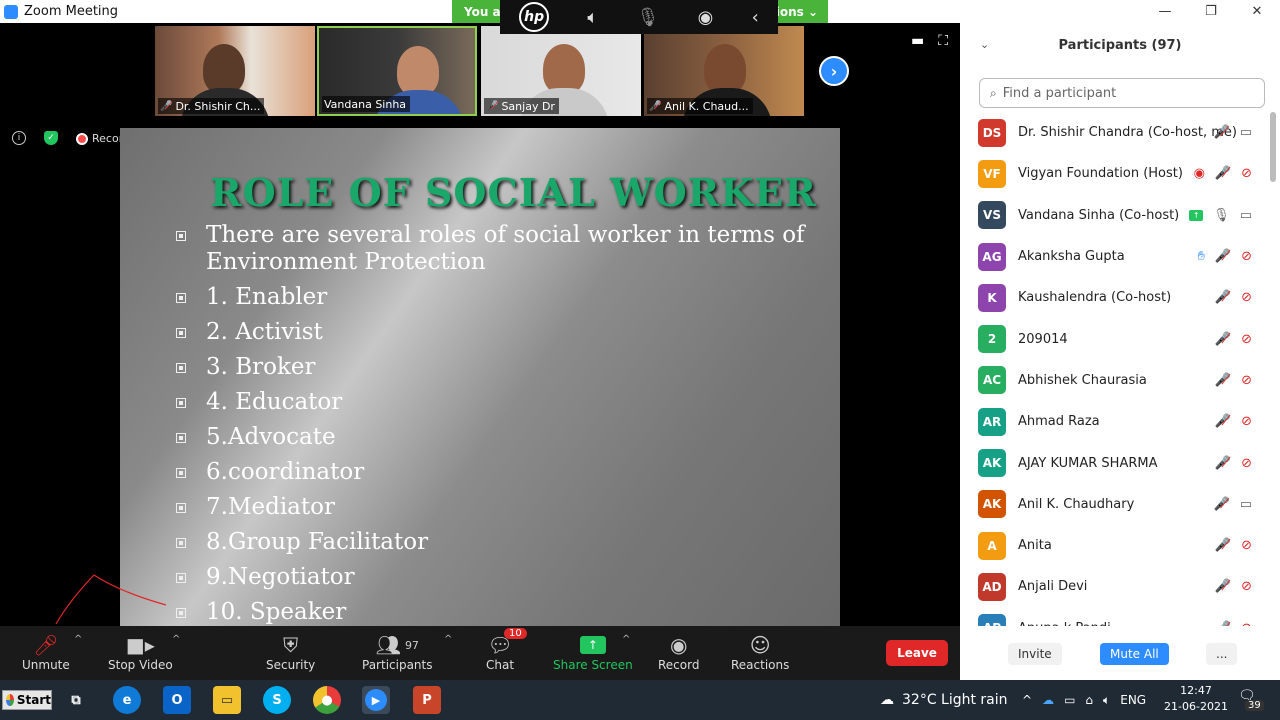  I want to click on scrollbar-thumb, so click(1273, 147).